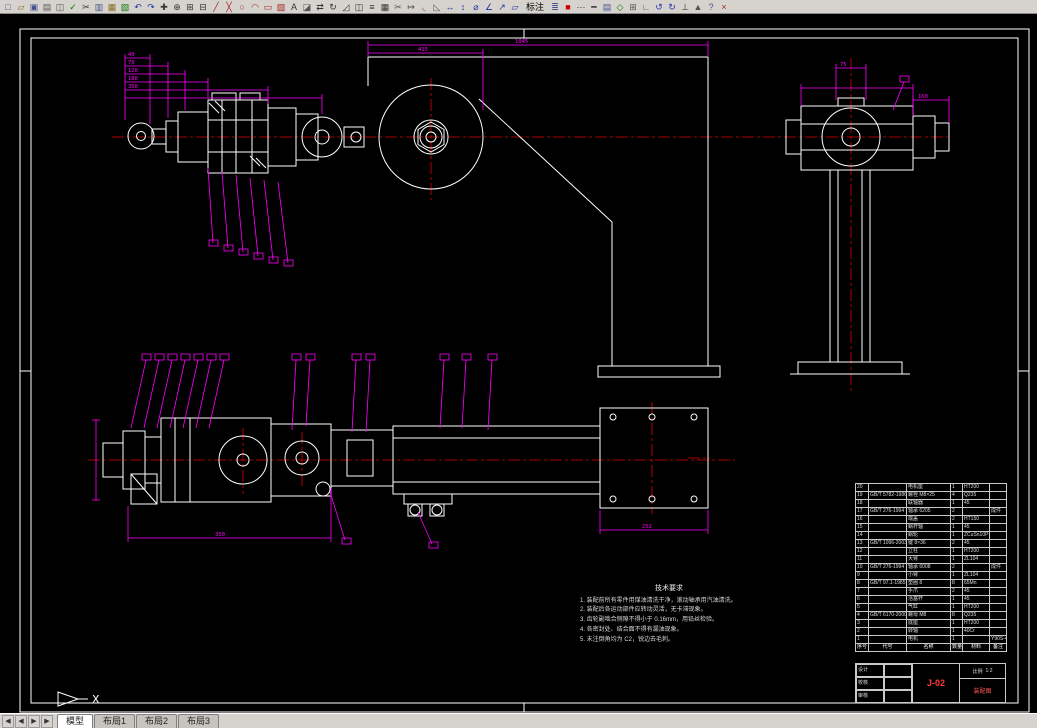 This screenshot has width=1037, height=728. Describe the element at coordinates (164, 7) in the screenshot. I see `pan-icon: ✚` at that location.